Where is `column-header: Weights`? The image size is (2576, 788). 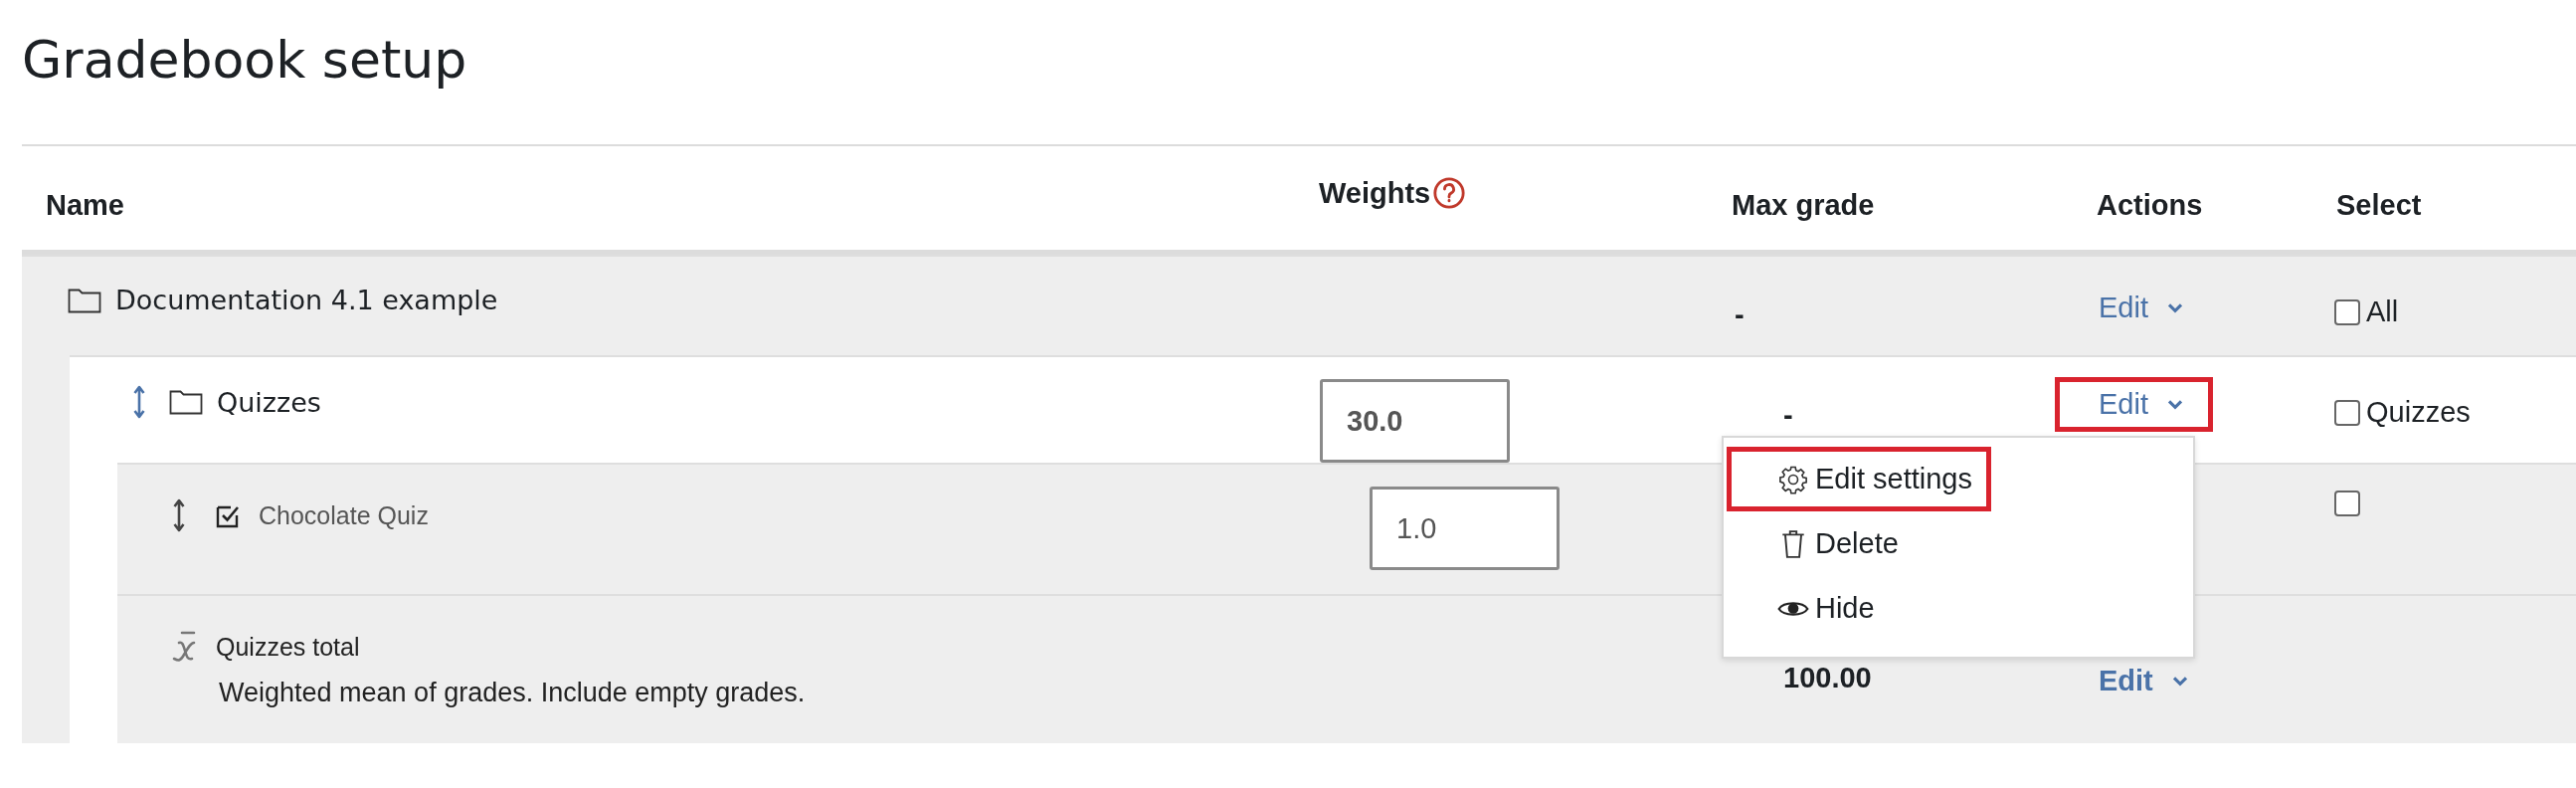
column-header: Weights is located at coordinates (1375, 193).